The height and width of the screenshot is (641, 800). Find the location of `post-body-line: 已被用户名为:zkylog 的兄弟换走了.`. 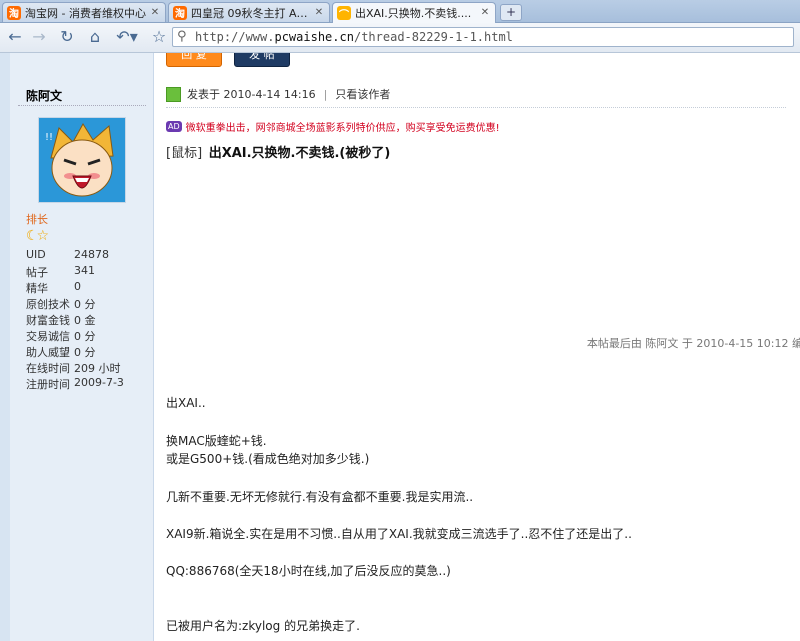

post-body-line: 已被用户名为:zkylog 的兄弟换走了. is located at coordinates (263, 626).